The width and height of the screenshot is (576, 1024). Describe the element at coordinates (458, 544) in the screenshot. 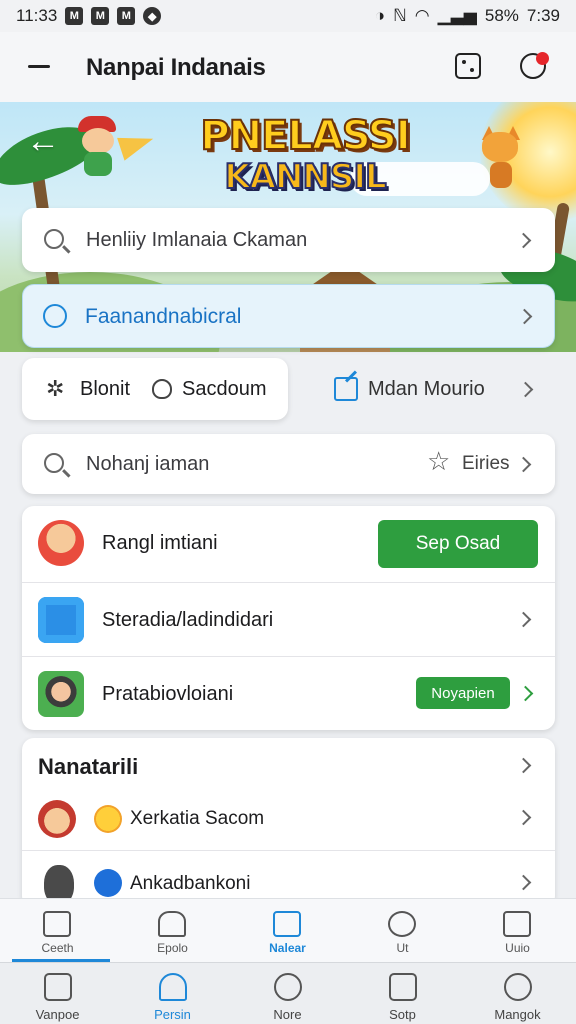

I see `primary-action-button: Sep Osad` at that location.